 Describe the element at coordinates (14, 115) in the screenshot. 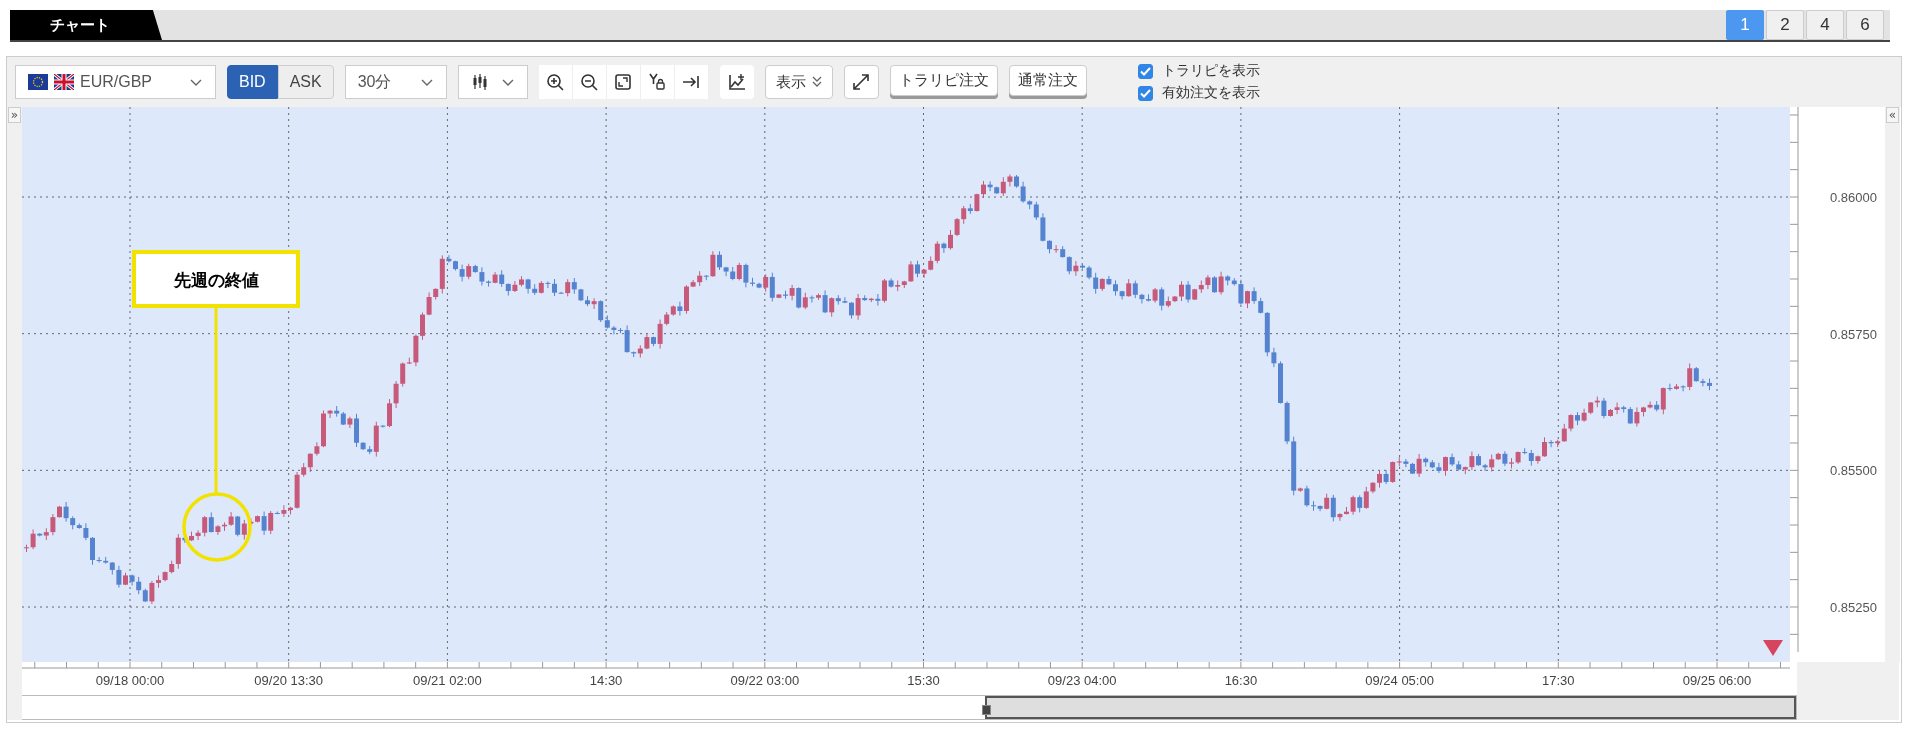

I see `collapse-left-button: »` at that location.